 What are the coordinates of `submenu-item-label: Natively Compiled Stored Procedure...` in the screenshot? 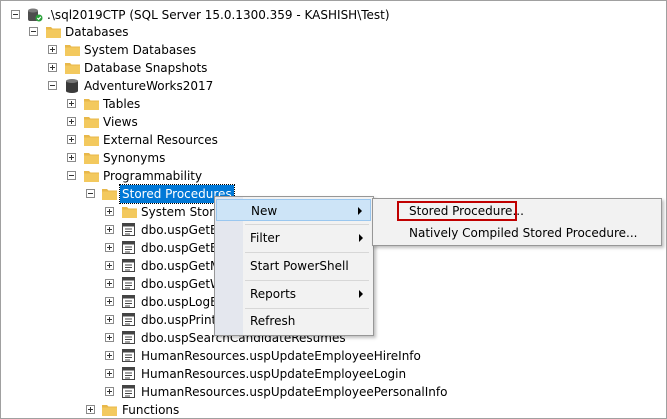 It's located at (523, 233).